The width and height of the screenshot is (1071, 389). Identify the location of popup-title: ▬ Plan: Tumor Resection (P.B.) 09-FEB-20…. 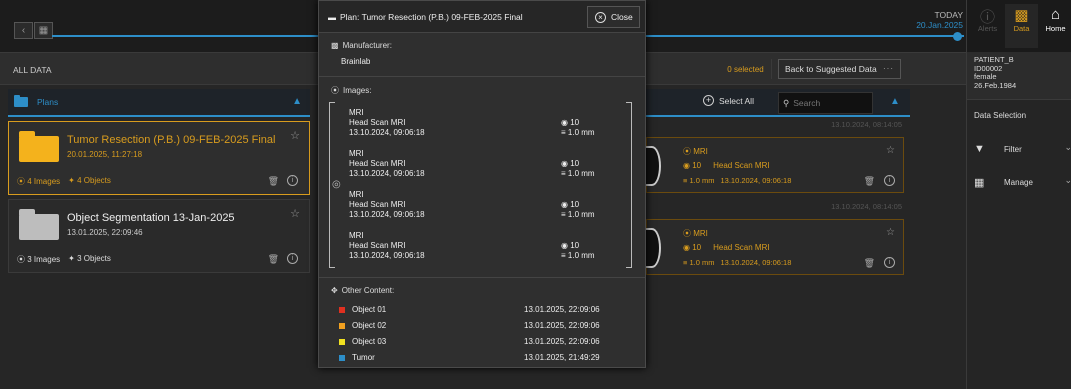
(425, 17).